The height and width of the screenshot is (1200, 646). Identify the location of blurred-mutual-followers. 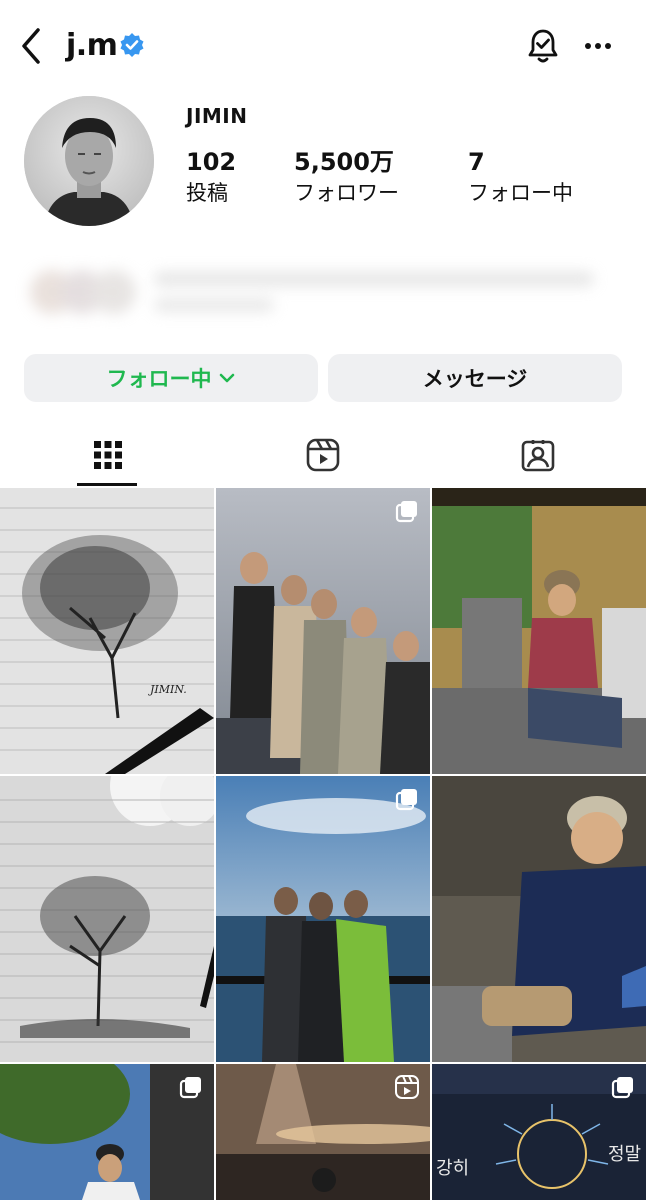
(319, 292).